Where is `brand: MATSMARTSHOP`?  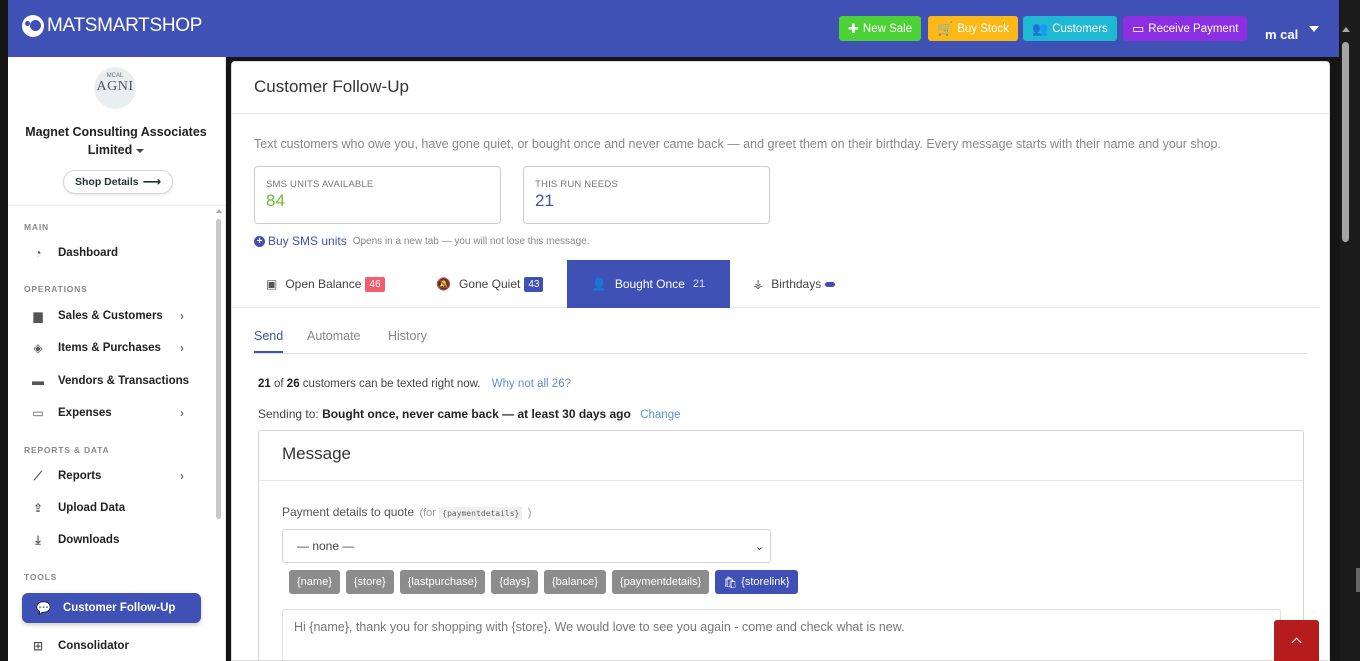
brand: MATSMARTSHOP is located at coordinates (112, 26).